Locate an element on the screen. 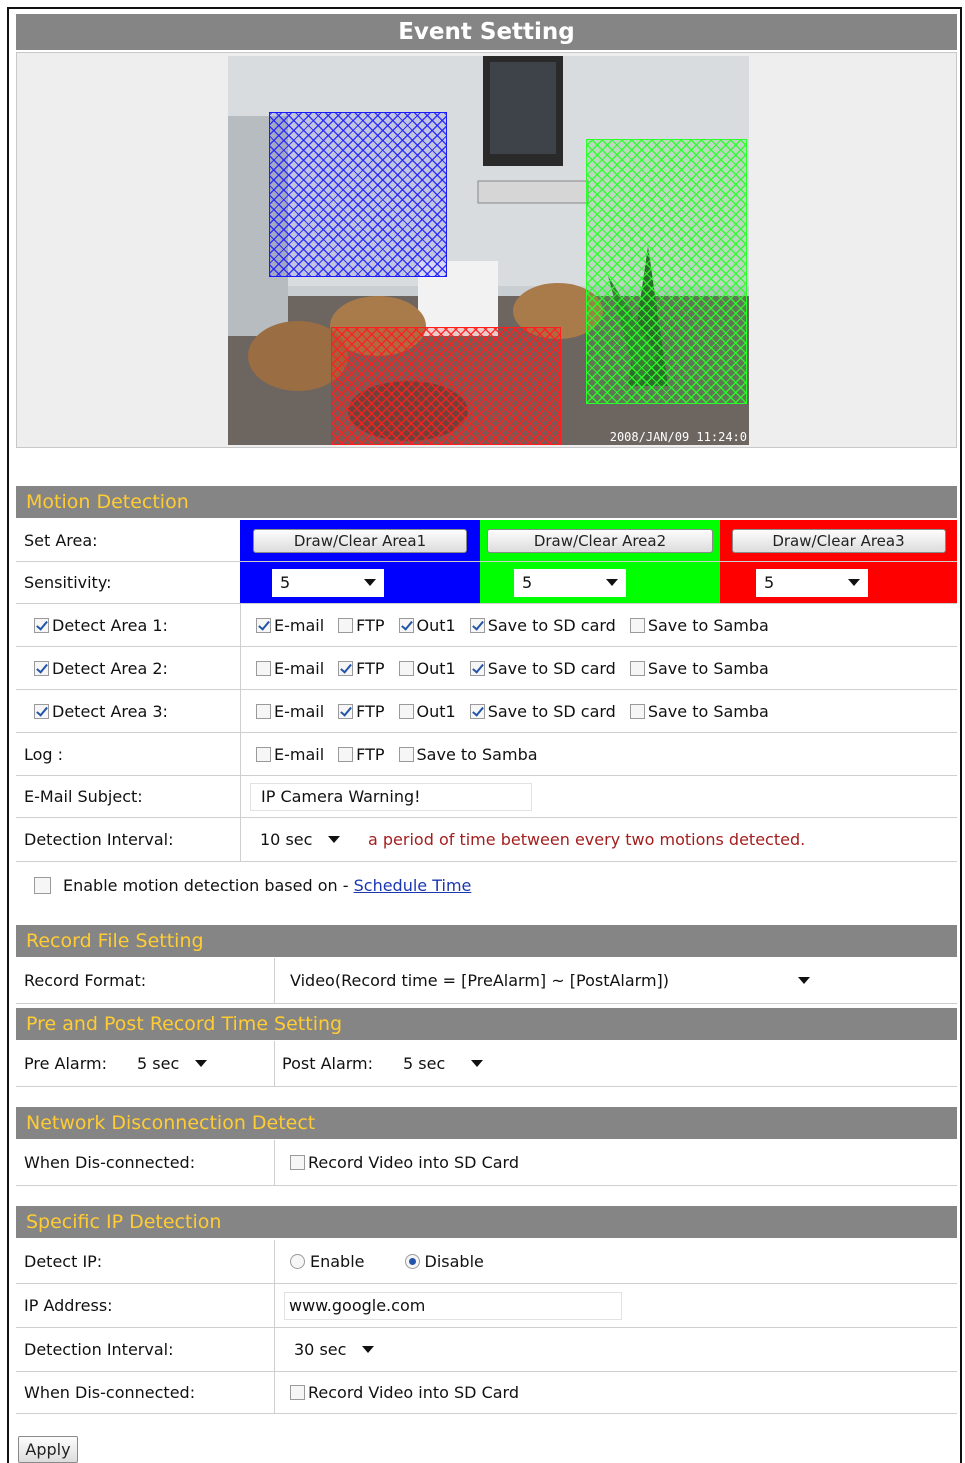 The image size is (965, 1463). draw-clear-area2-button: Draw/Clear Area2 is located at coordinates (600, 540).